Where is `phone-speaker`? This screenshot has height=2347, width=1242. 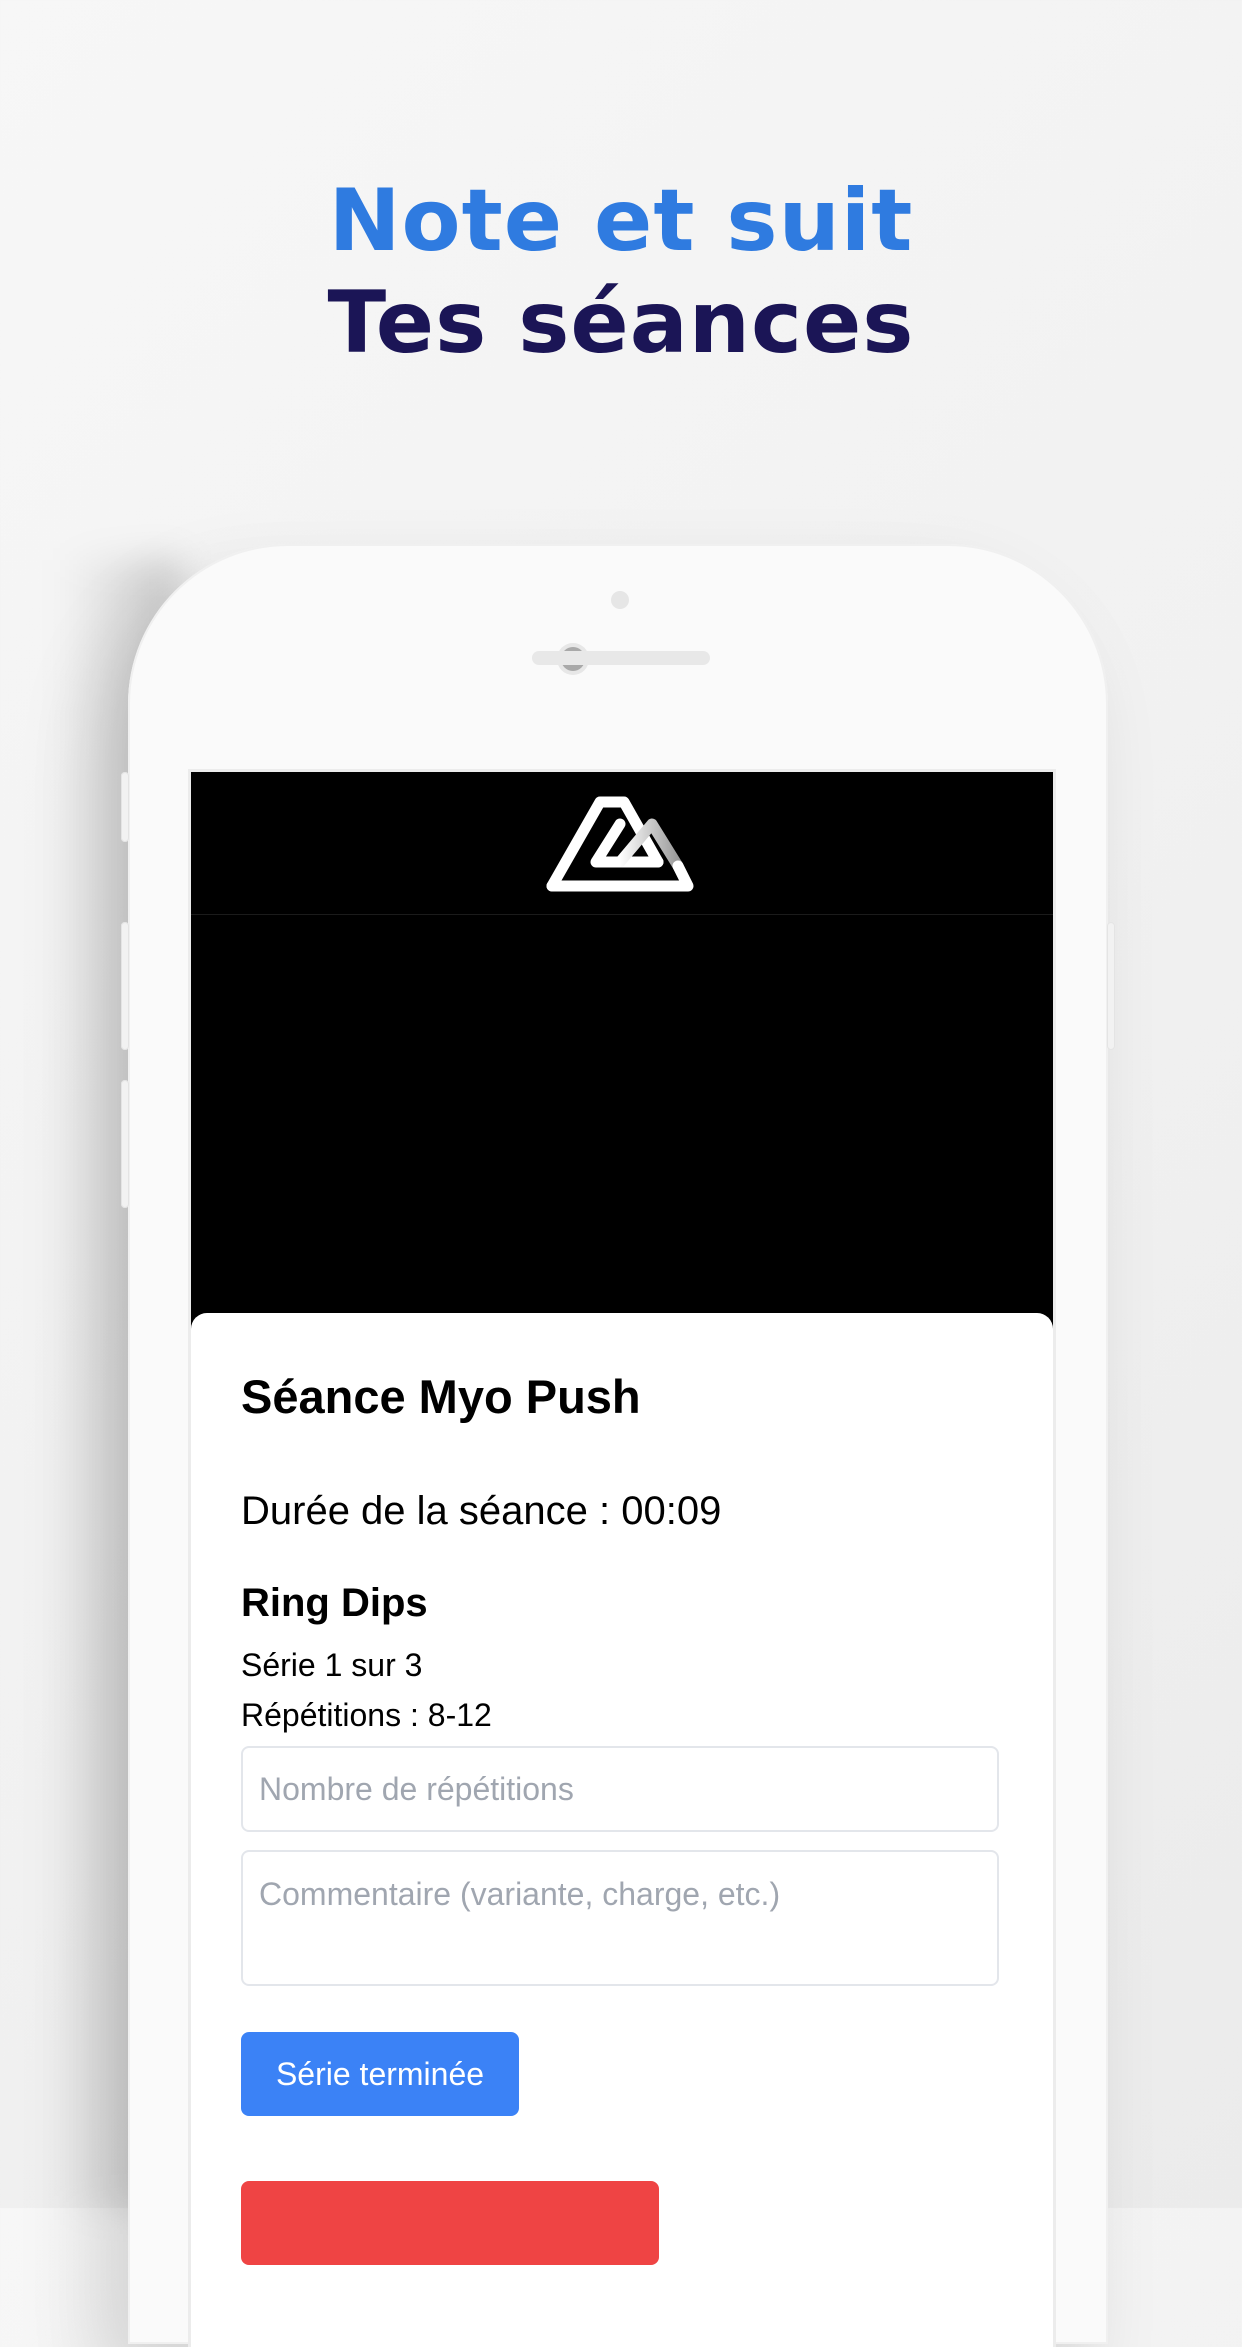 phone-speaker is located at coordinates (621, 658).